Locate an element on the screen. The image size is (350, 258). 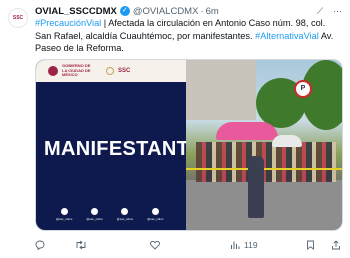
hashtag-alternativa-vial: #AlternativaVial is located at coordinates (287, 36).